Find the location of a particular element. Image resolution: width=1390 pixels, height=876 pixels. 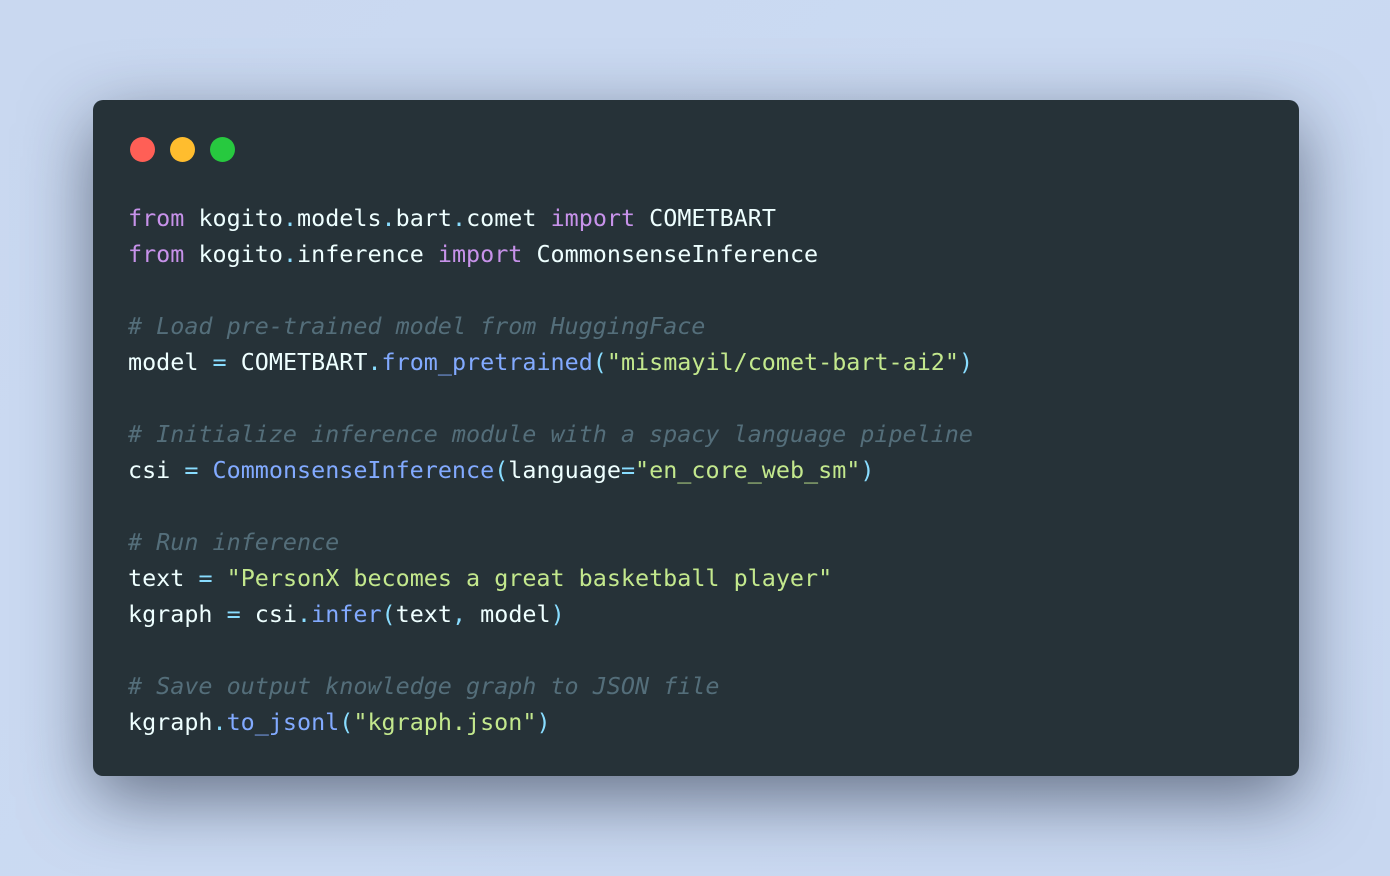

code-token-ident: bart is located at coordinates (423, 218).